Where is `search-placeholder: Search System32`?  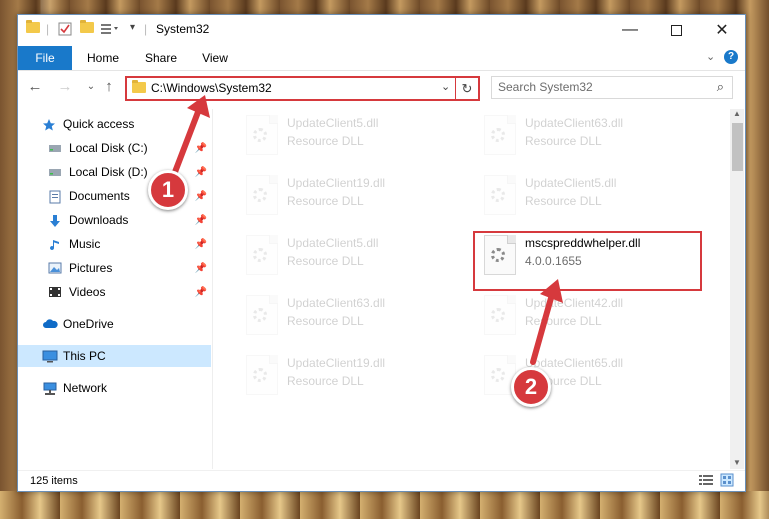
search-placeholder: Search System32 is located at coordinates (545, 87).